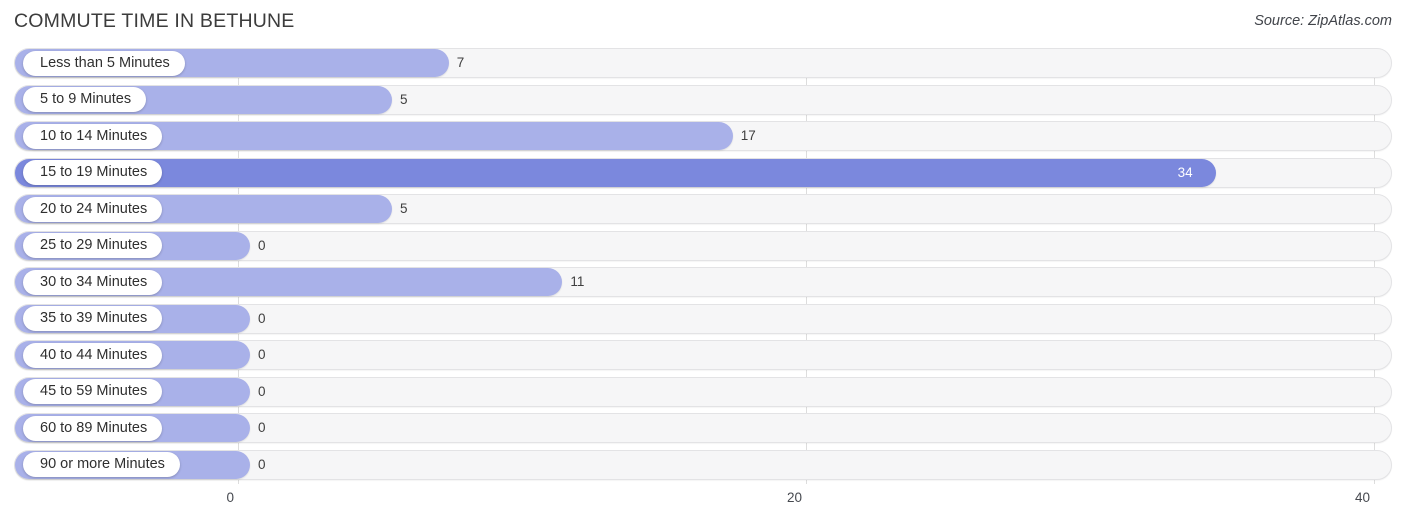  What do you see at coordinates (1323, 21) in the screenshot?
I see `source-attribution: Source: ZipAtlas.com` at bounding box center [1323, 21].